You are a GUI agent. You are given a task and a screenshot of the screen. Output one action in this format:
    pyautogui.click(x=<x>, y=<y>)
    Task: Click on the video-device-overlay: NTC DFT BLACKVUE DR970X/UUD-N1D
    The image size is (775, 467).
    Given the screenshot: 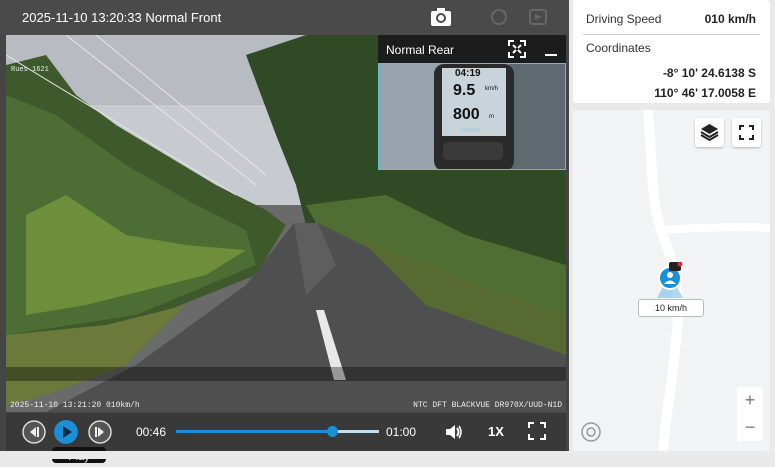 What is the action you would take?
    pyautogui.click(x=487, y=405)
    